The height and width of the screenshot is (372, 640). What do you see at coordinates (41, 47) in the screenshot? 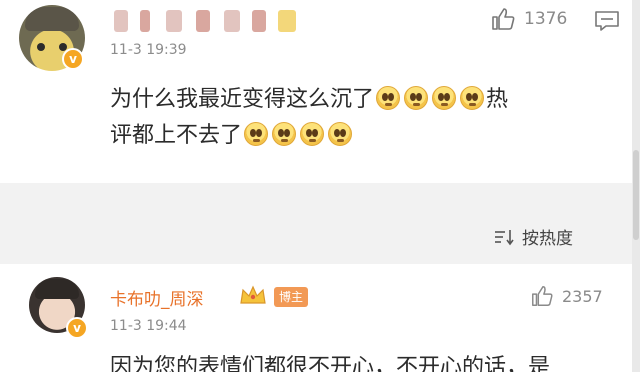
I see `avatar-eye` at bounding box center [41, 47].